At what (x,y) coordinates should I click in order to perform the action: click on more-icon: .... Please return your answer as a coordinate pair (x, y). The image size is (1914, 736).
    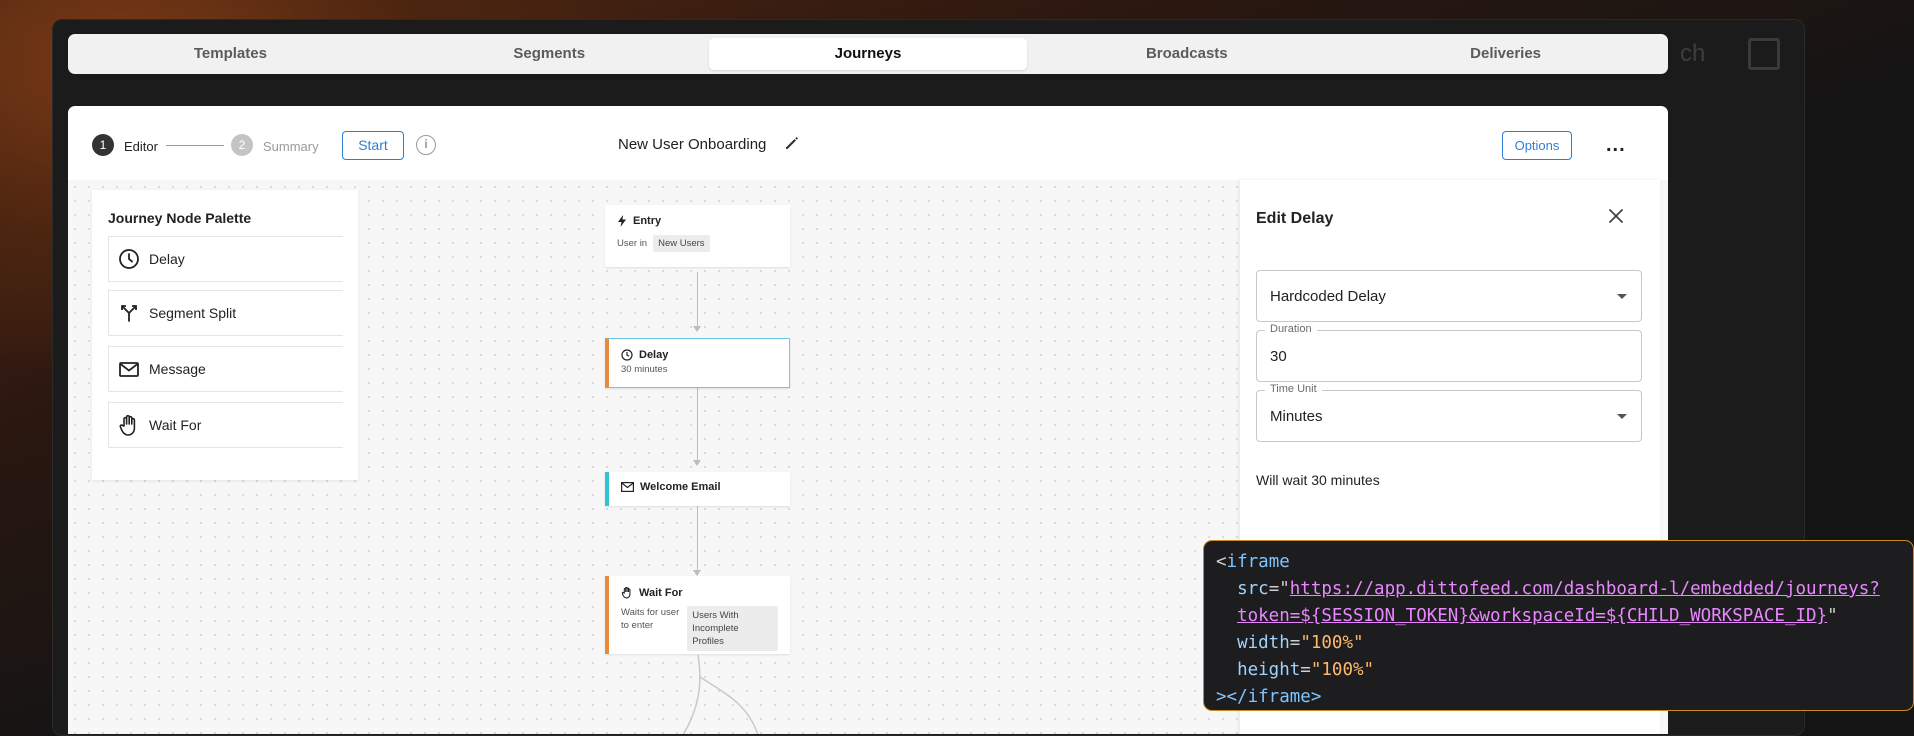
    Looking at the image, I should click on (1616, 145).